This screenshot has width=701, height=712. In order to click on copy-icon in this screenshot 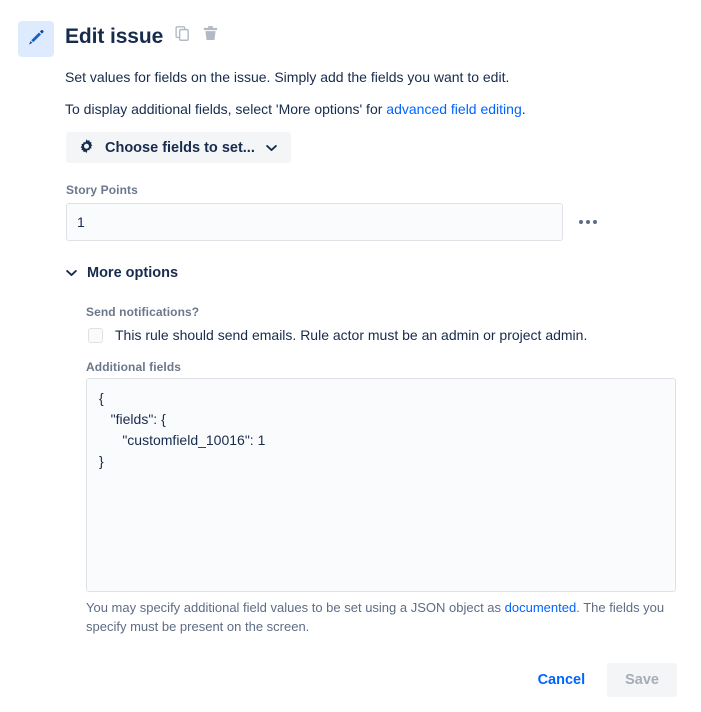, I will do `click(182, 36)`.